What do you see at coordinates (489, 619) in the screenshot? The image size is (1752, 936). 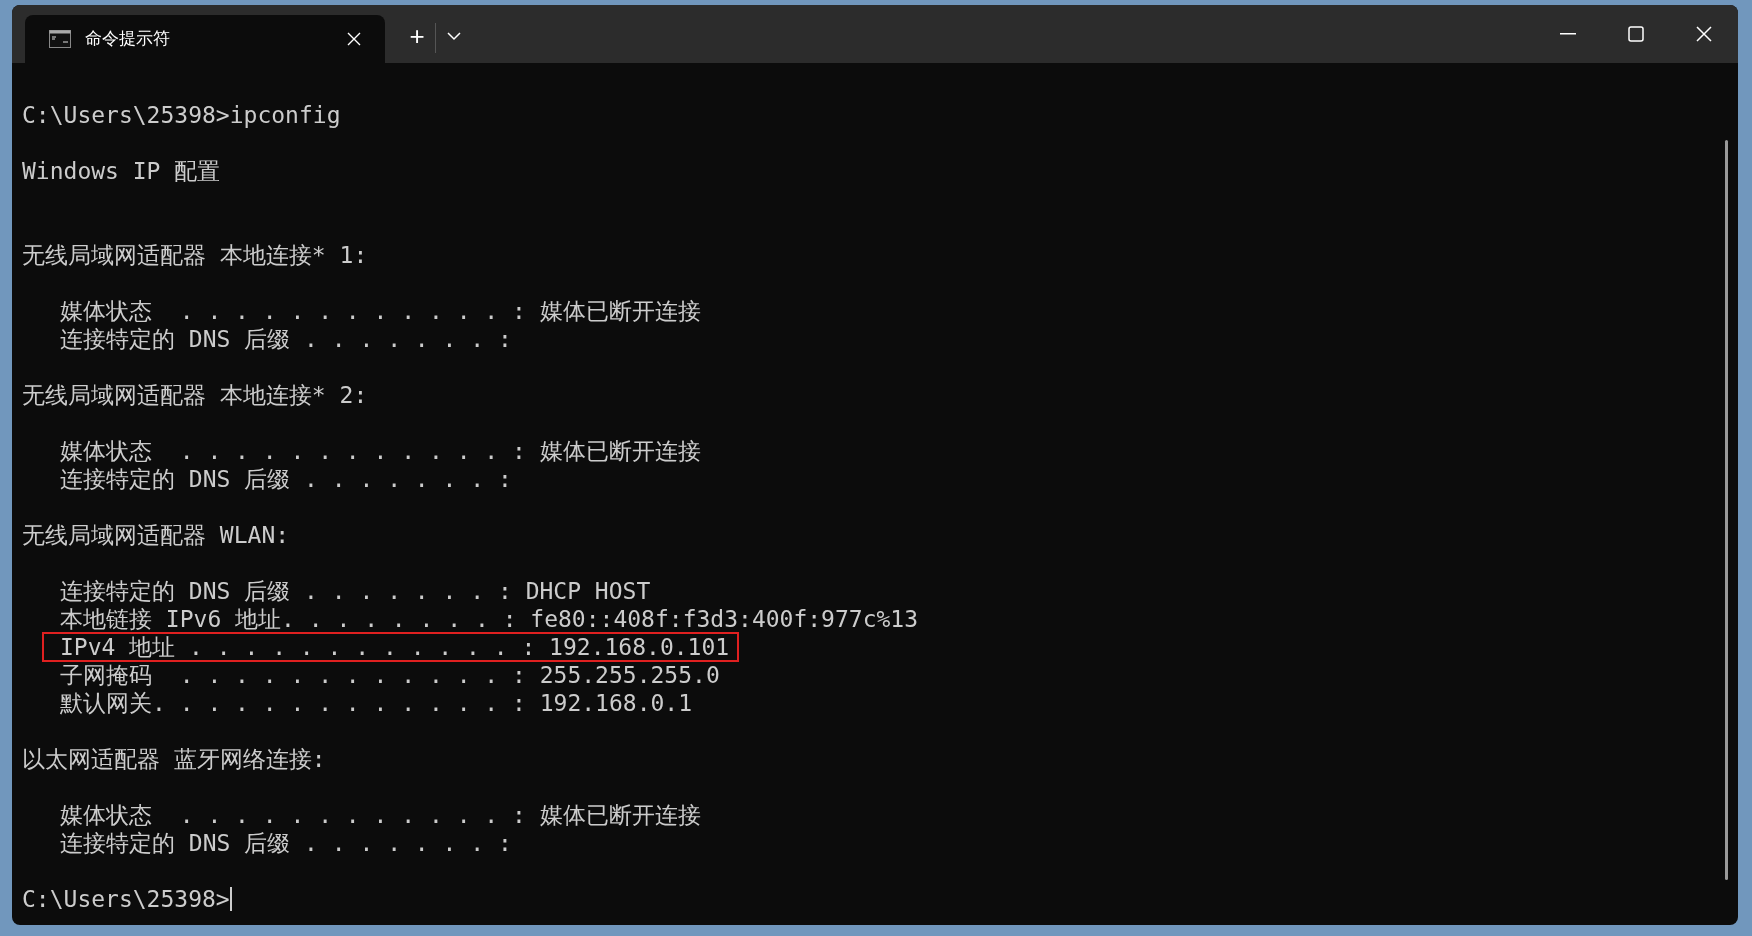 I see `output-line: 本地链接 IPv6 地址. . . . . . . . : fe80::408f:f3d3:400f:977c%13` at bounding box center [489, 619].